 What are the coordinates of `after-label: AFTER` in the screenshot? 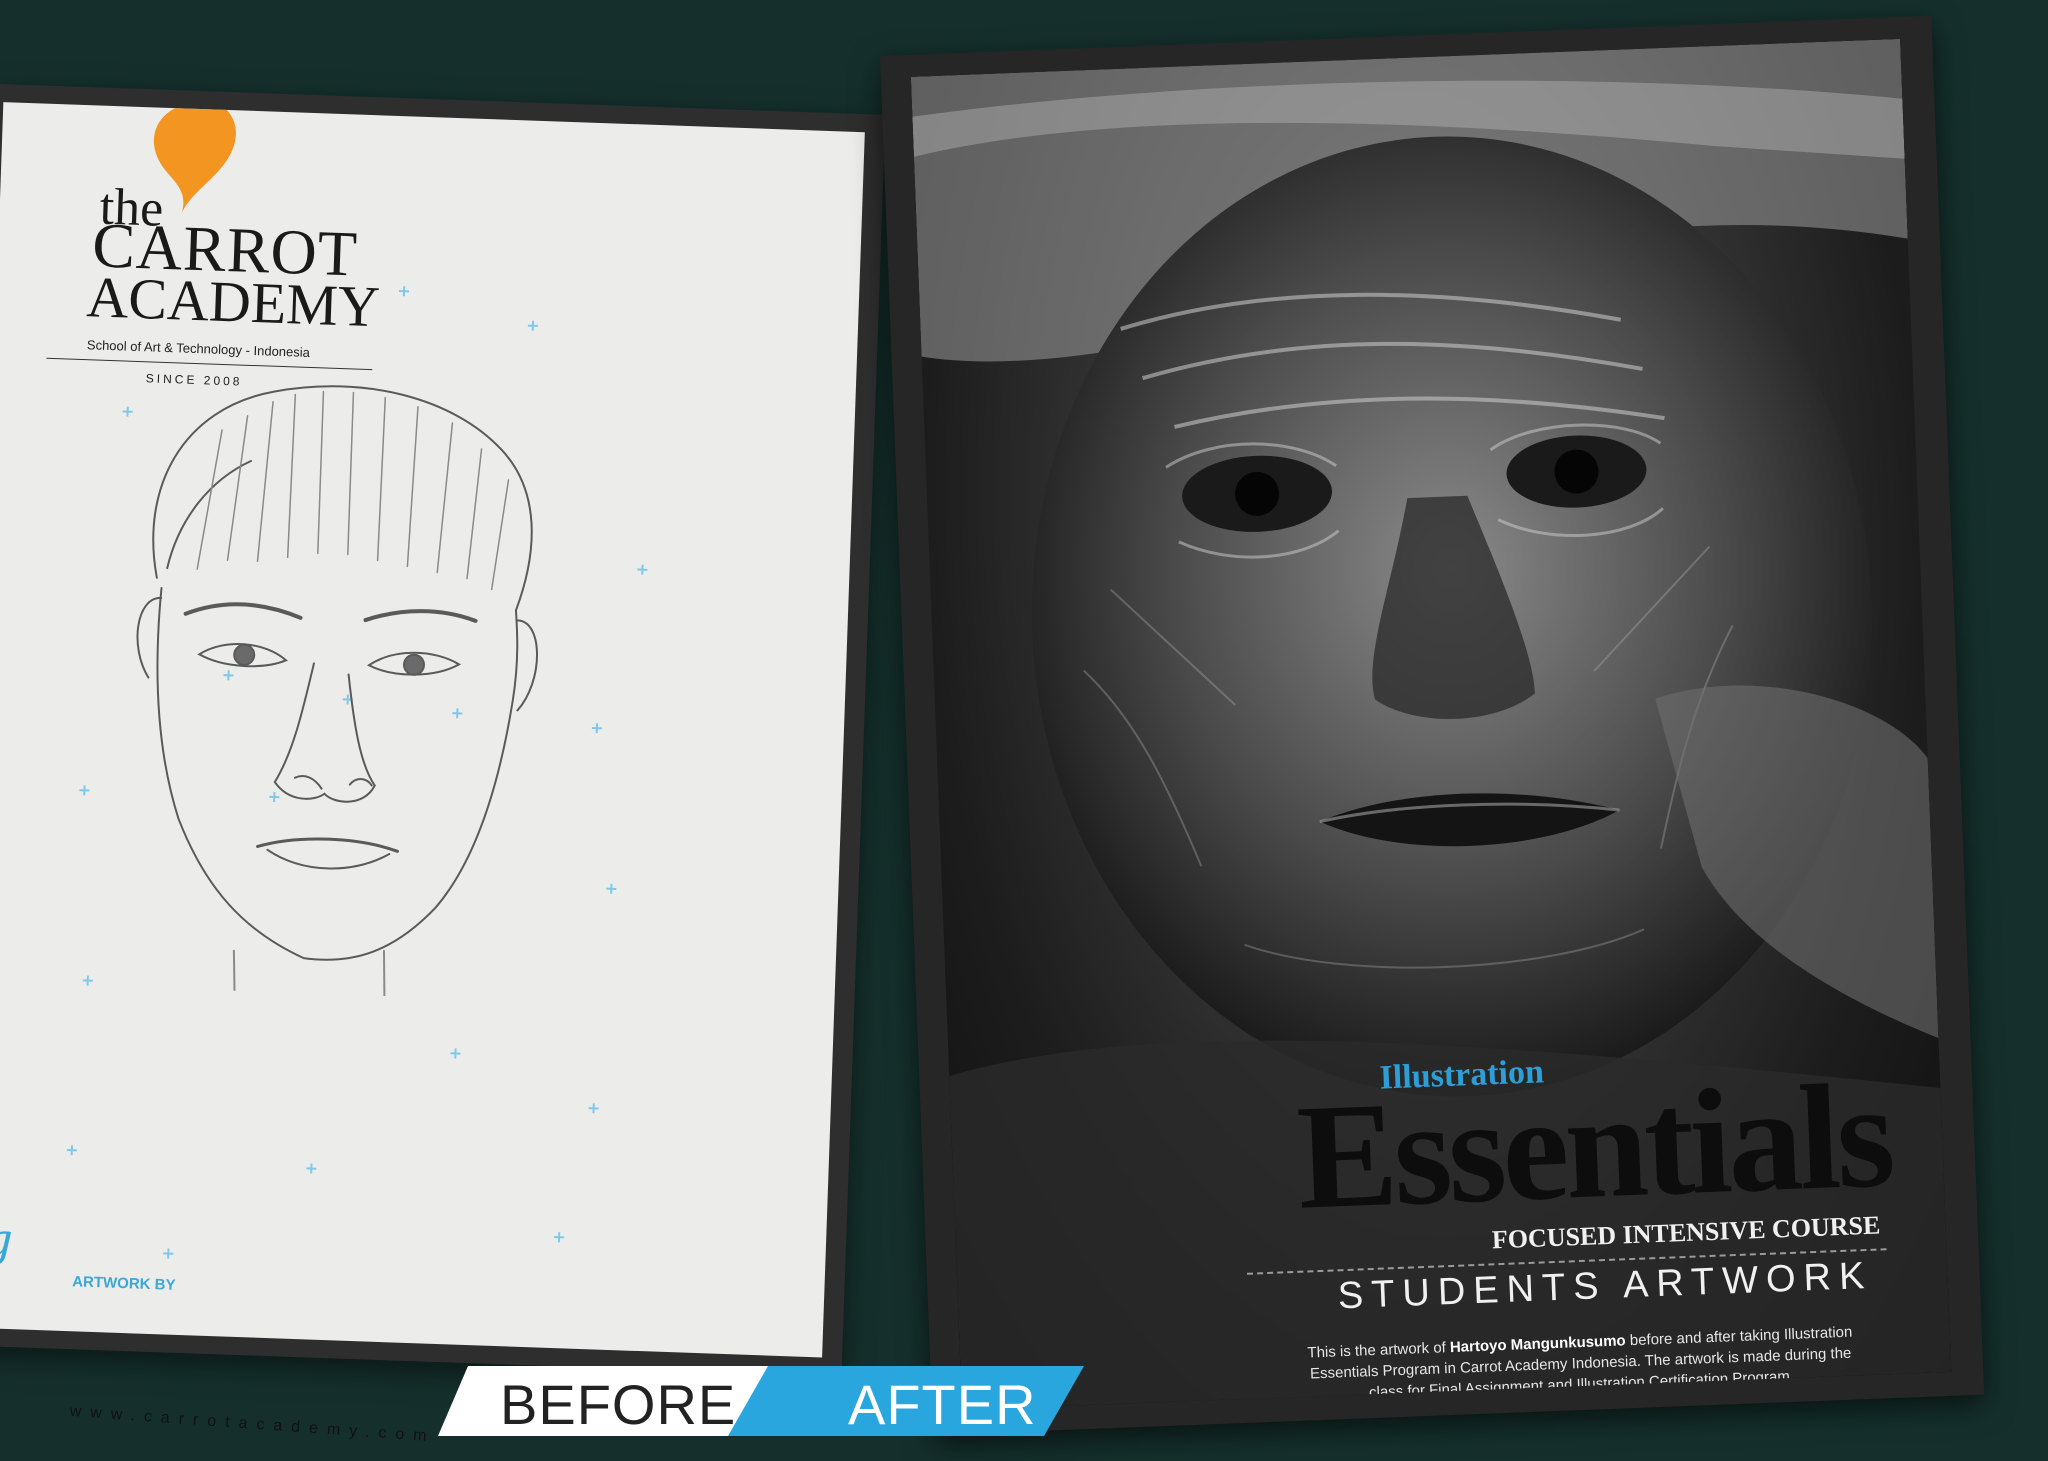 It's located at (942, 1404).